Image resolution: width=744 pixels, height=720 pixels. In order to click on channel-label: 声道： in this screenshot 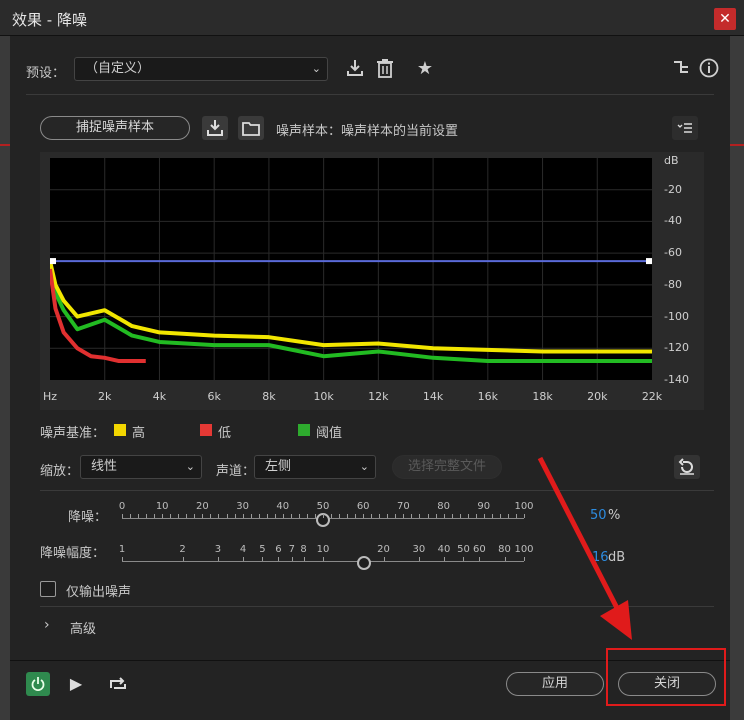, I will do `click(236, 471)`.